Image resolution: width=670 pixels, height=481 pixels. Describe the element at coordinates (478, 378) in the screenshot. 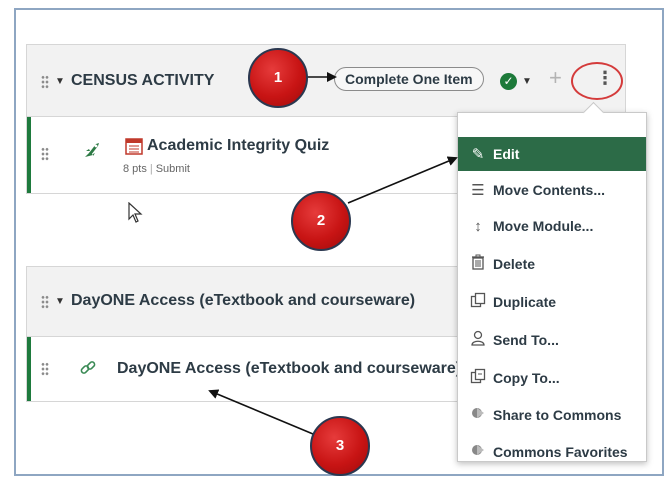

I see `copy-icon` at that location.